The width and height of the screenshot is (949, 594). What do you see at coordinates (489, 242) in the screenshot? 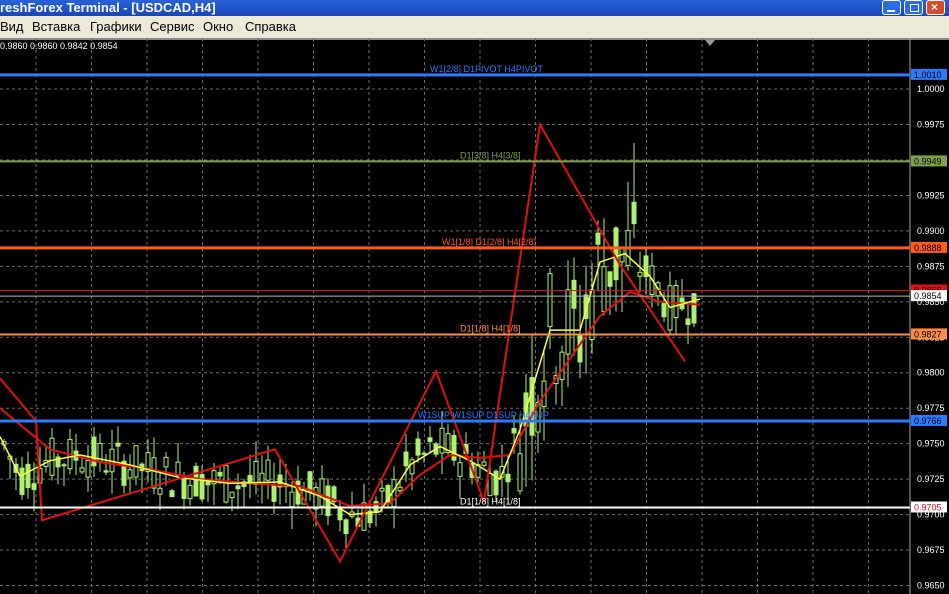
I see `level-label: W1[1/8] D1[2/8] H4[2/8]` at bounding box center [489, 242].